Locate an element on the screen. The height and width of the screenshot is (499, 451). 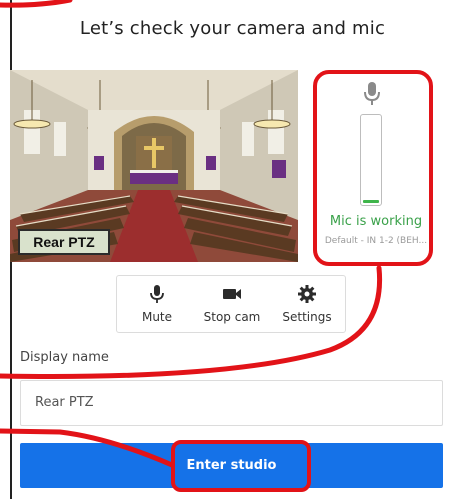
enter-studio-annotation-outline is located at coordinates (241, 466).